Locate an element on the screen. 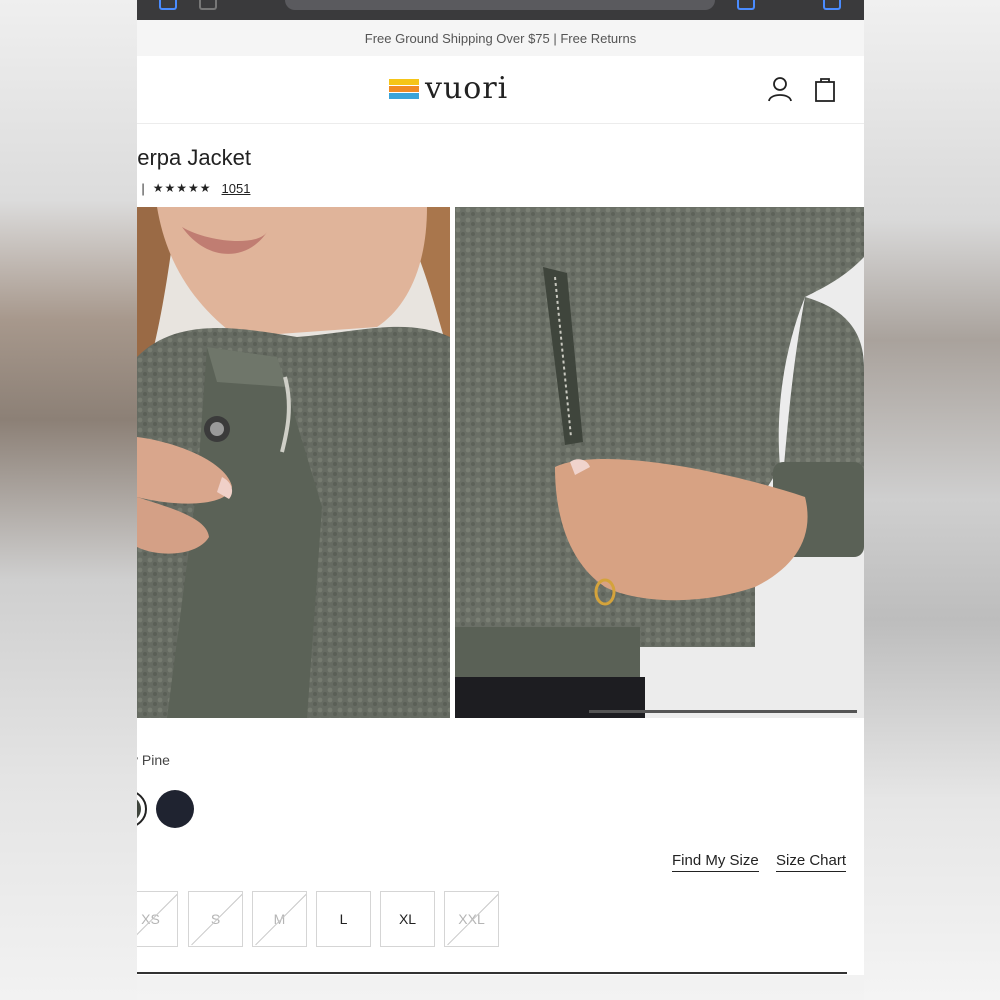 The width and height of the screenshot is (1000, 1000). rating-row: ) | ★★★★★ 1051 is located at coordinates (193, 188).